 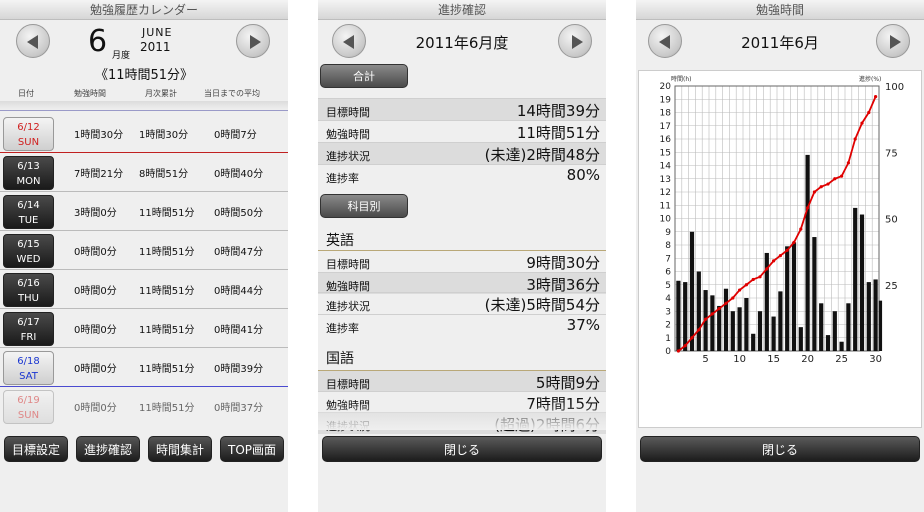 I want to click on kv-value: 9時間30分, so click(x=563, y=263).